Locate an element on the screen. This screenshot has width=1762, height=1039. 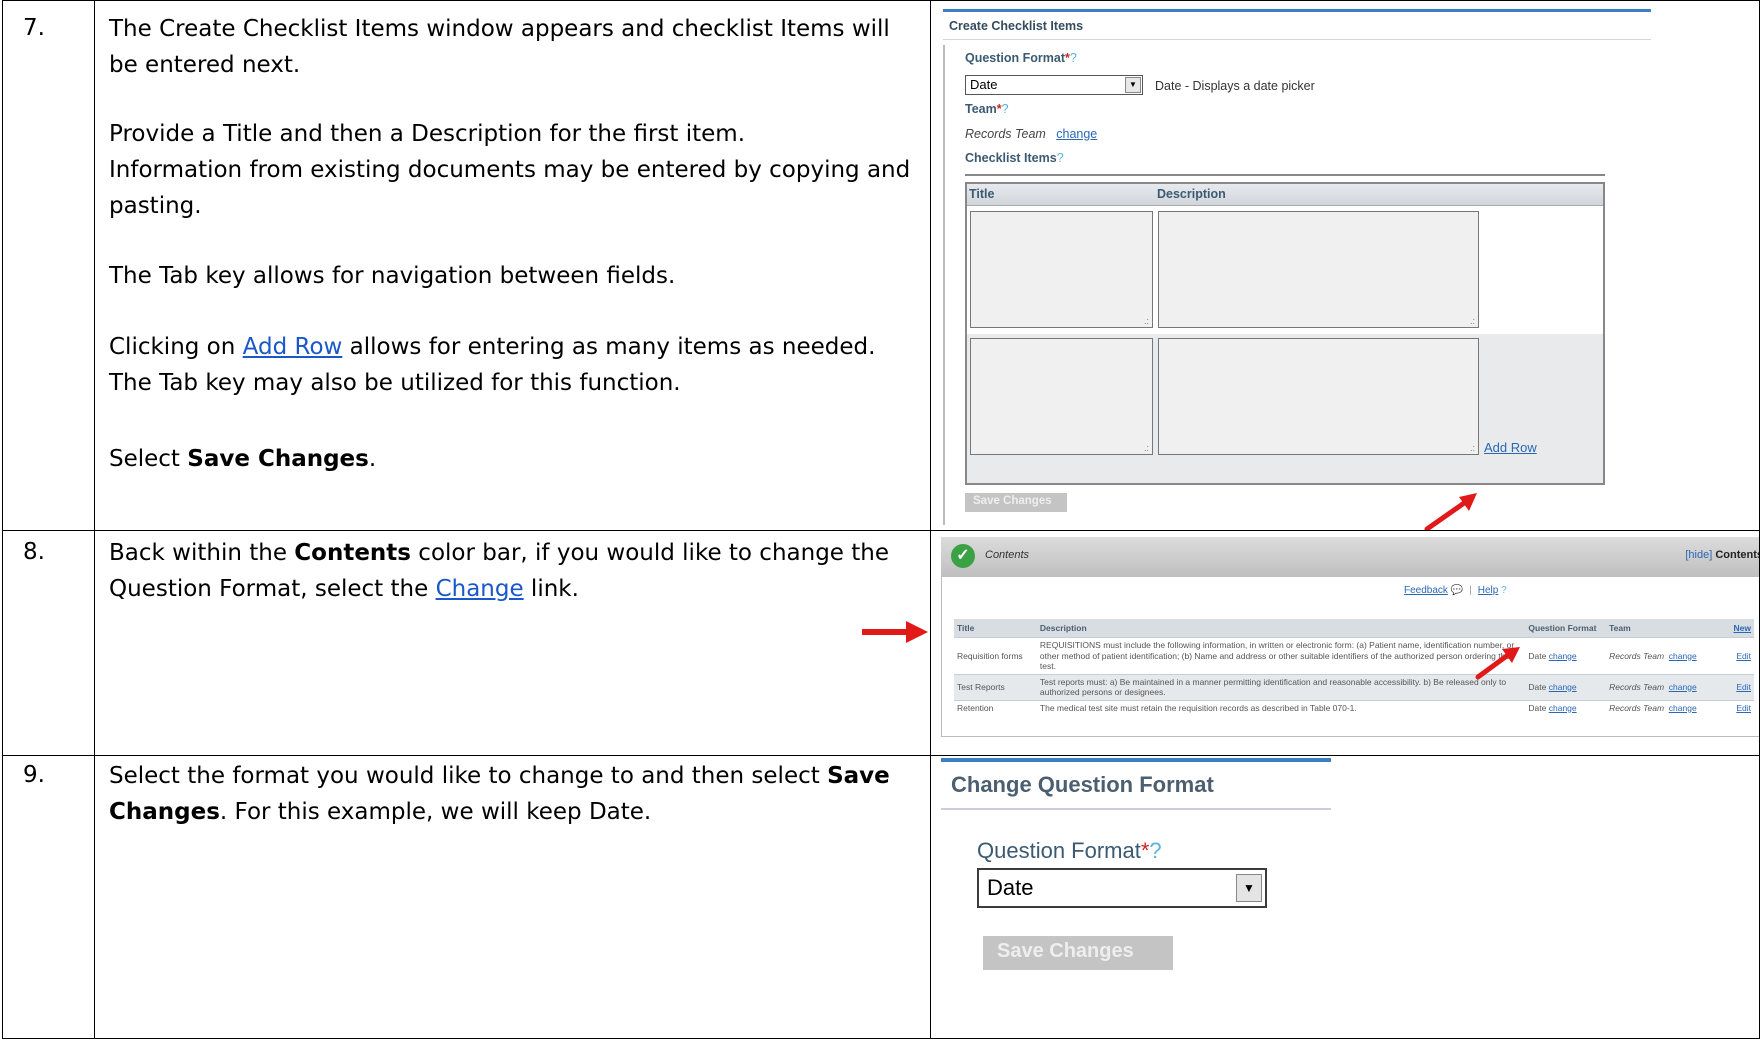
step-number: 8. is located at coordinates (34, 552).